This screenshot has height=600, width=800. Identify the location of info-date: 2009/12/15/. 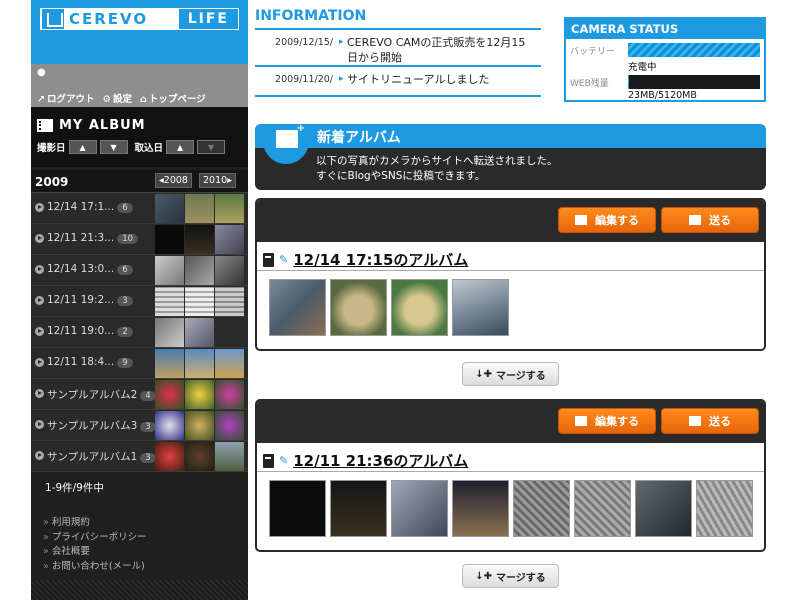
(304, 42).